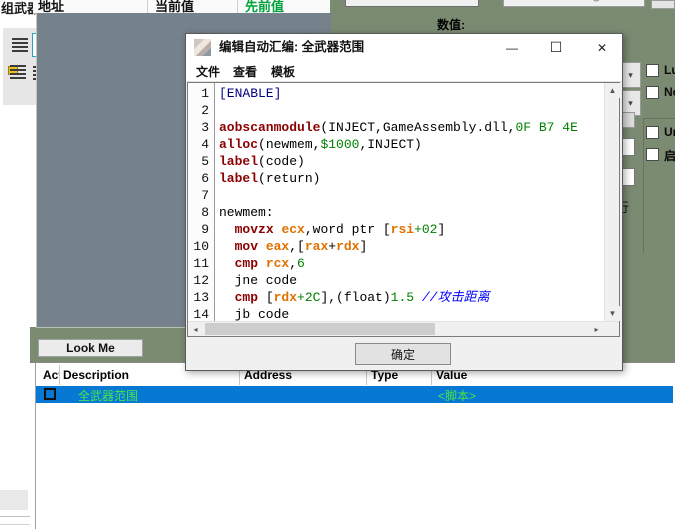 The image size is (675, 529). What do you see at coordinates (283, 71) in the screenshot?
I see `menu-template: 模板` at bounding box center [283, 71].